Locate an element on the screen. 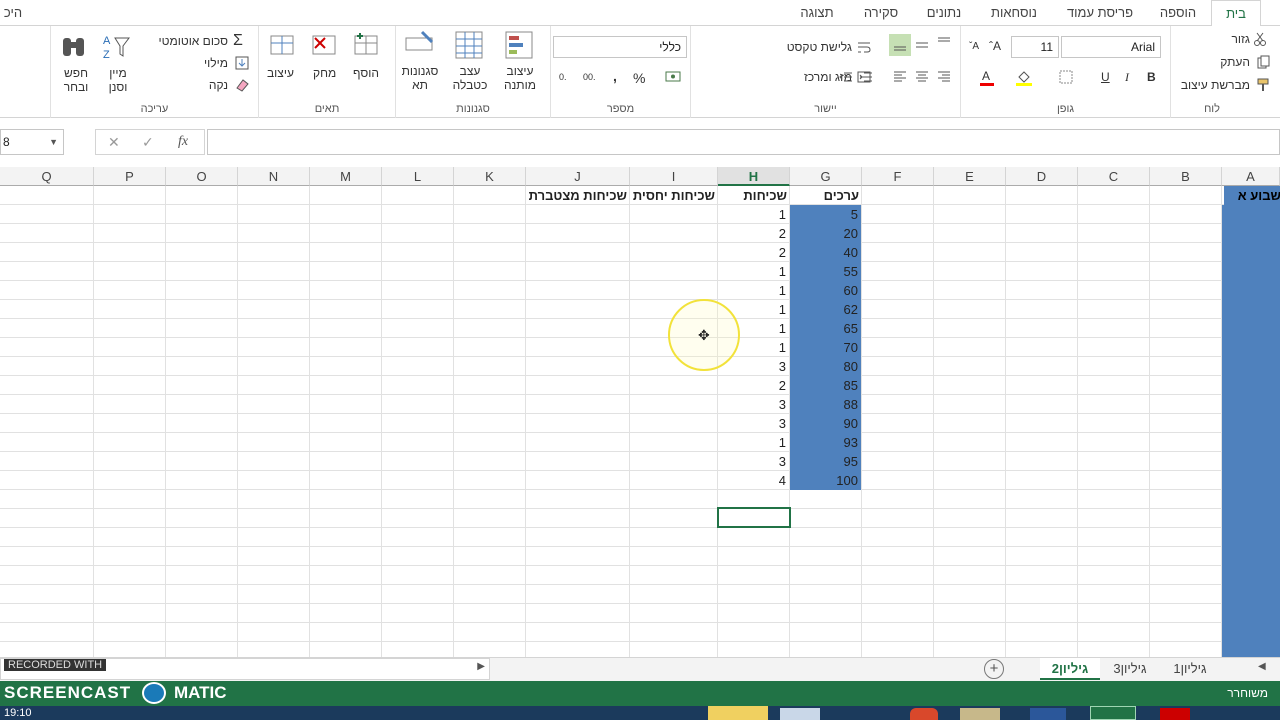  outdent-icon is located at coordinates (846, 77).